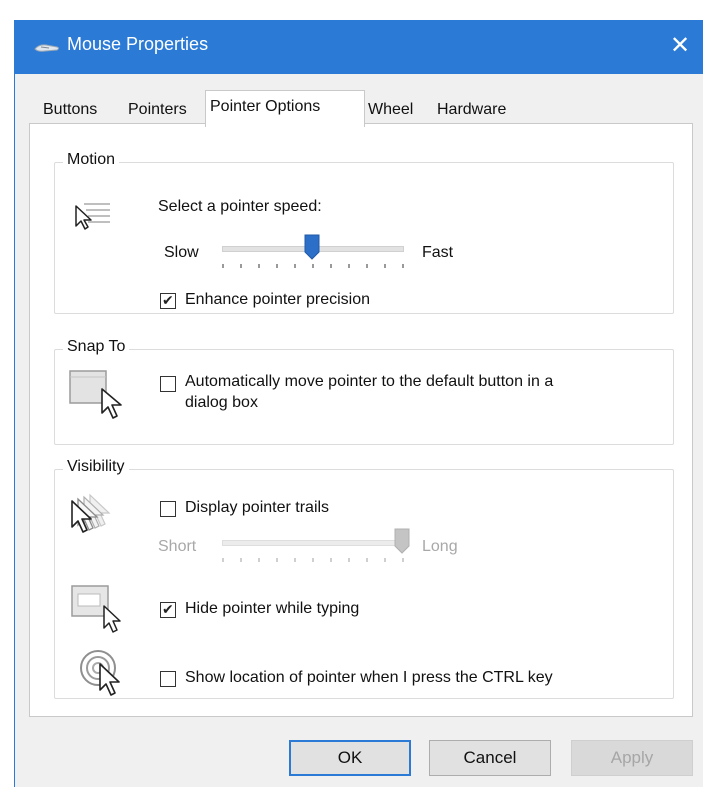  Describe the element at coordinates (359, 47) in the screenshot. I see `title-bar: Mouse Properties ✕` at that location.